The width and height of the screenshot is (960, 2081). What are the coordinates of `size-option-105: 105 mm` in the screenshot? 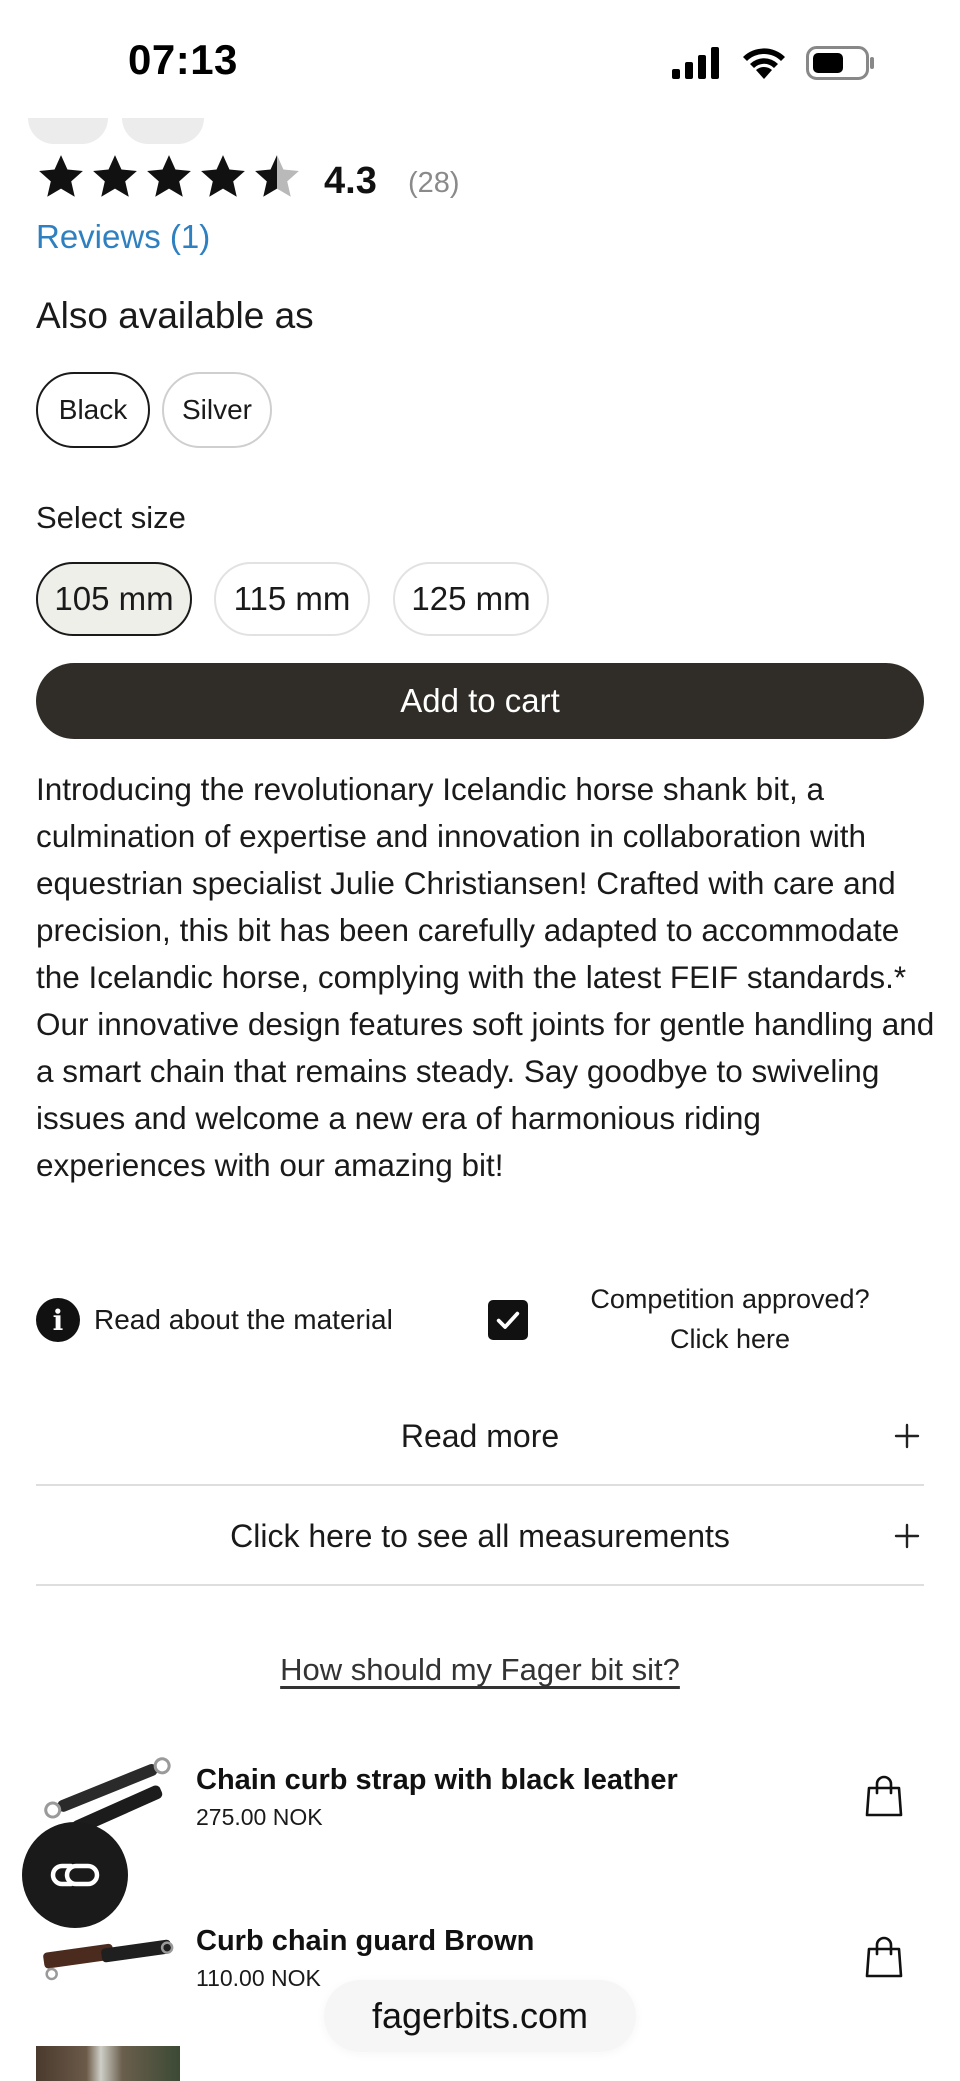 It's located at (114, 599).